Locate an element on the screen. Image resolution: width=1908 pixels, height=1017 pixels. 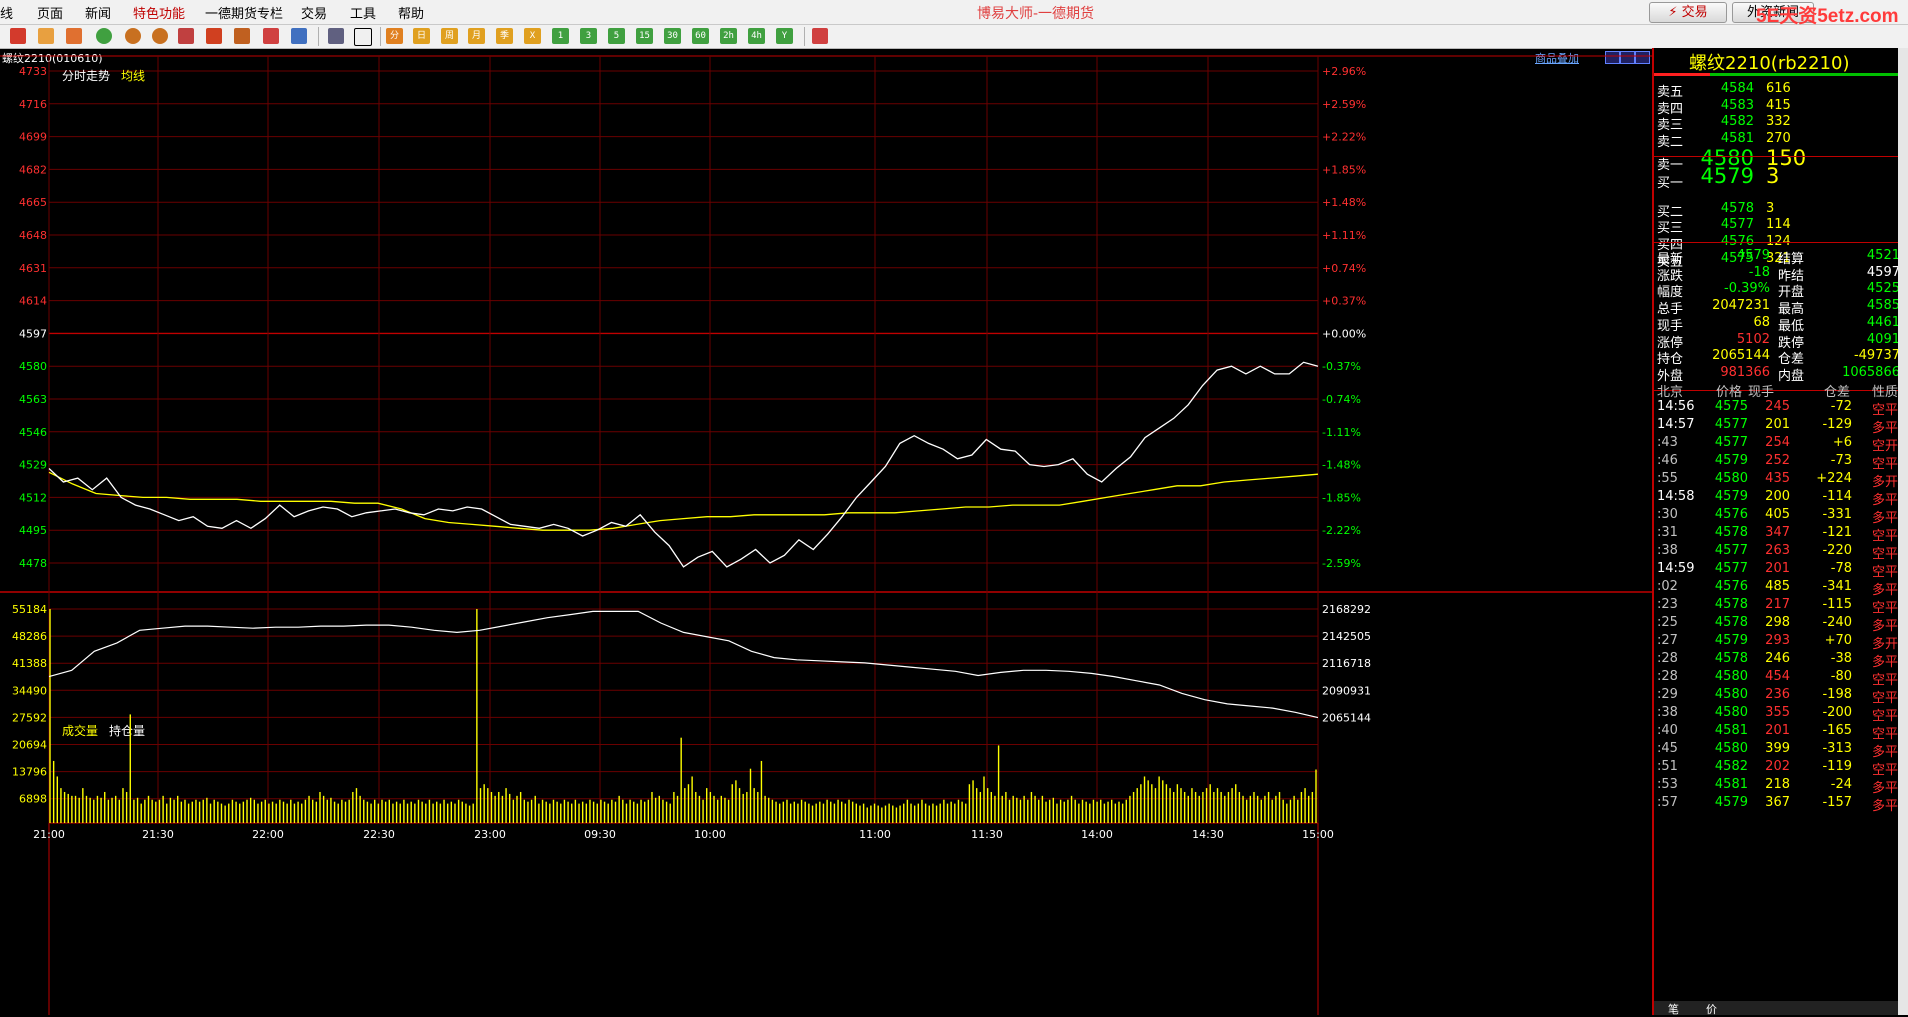
window-icon is located at coordinates (186, 36).